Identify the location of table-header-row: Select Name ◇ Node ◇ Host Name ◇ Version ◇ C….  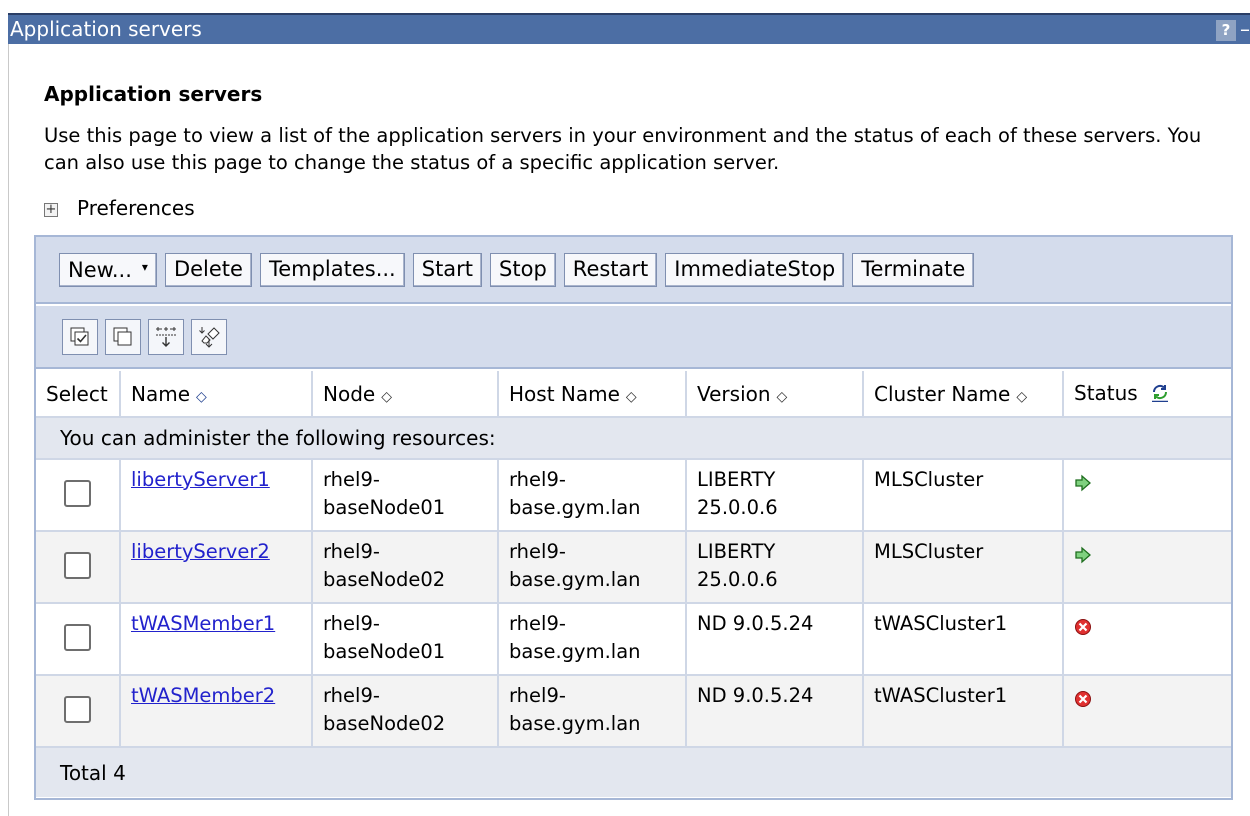
(633, 394).